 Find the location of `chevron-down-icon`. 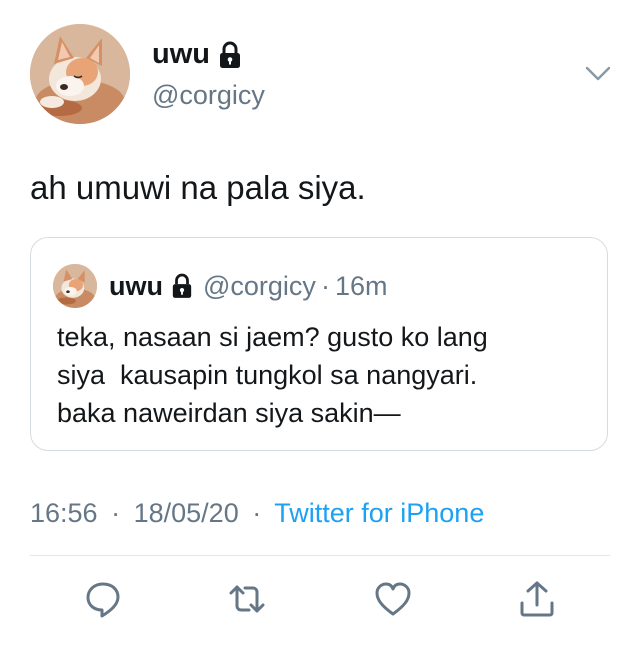

chevron-down-icon is located at coordinates (598, 74).